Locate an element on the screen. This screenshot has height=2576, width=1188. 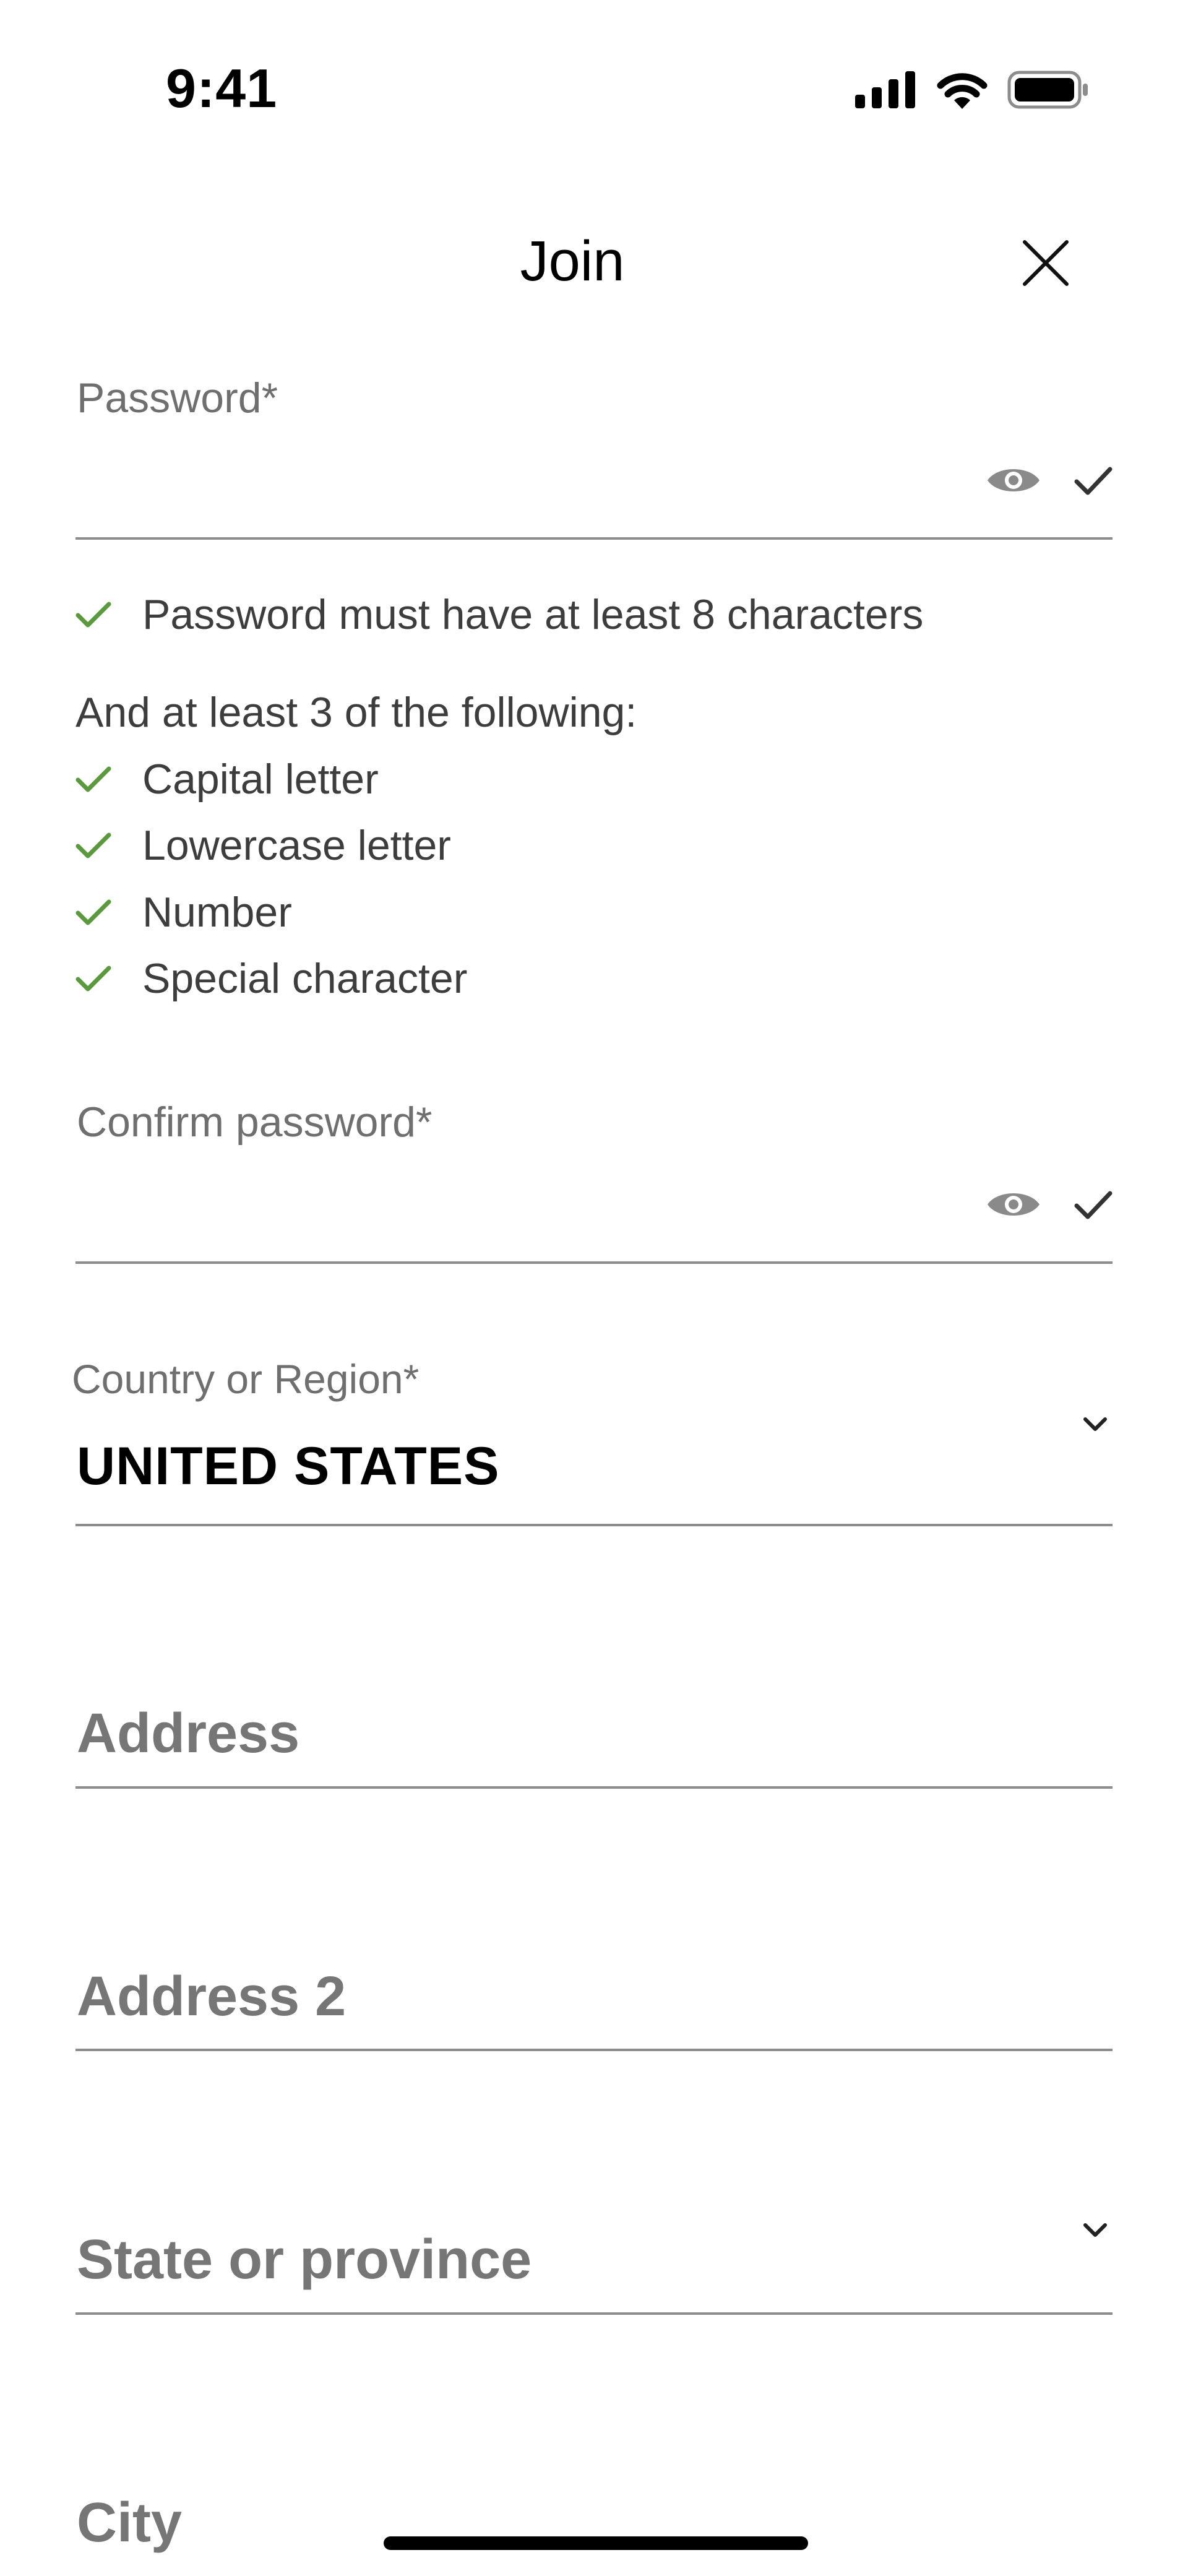
signal-icon is located at coordinates (885, 89).